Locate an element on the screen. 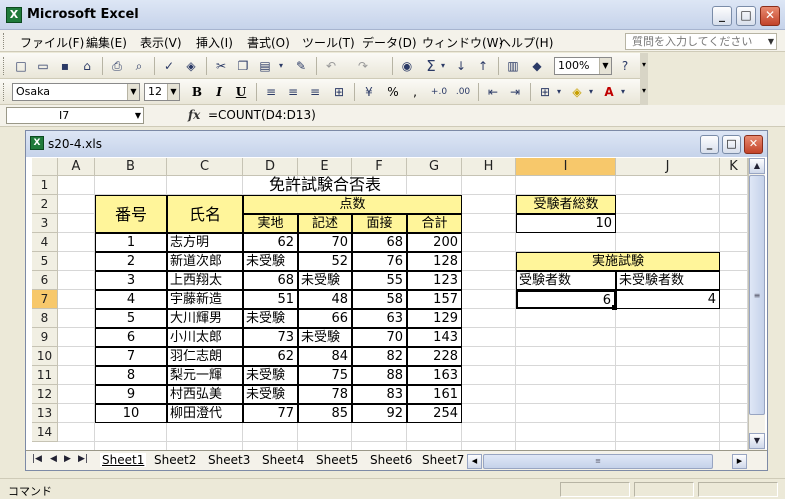 Image resolution: width=785 pixels, height=499 pixels. format-painter-icon: ✎ is located at coordinates (301, 66).